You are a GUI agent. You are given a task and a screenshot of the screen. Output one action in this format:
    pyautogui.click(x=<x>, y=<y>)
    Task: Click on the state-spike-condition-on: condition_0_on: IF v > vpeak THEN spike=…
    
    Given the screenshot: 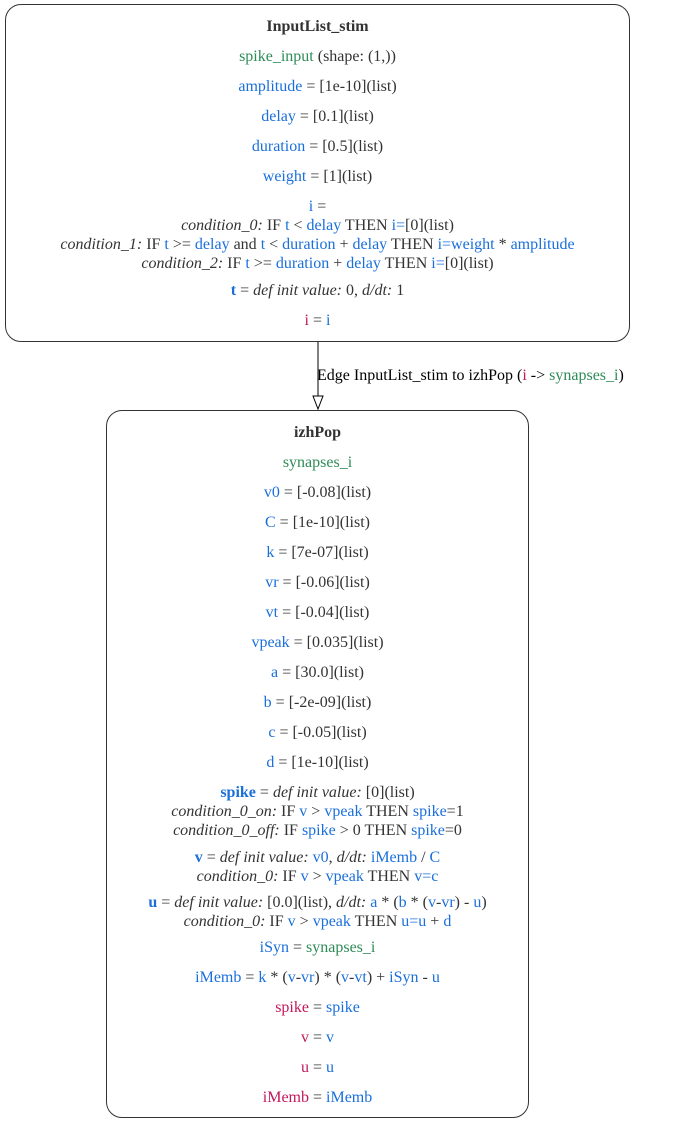 What is the action you would take?
    pyautogui.click(x=317, y=811)
    